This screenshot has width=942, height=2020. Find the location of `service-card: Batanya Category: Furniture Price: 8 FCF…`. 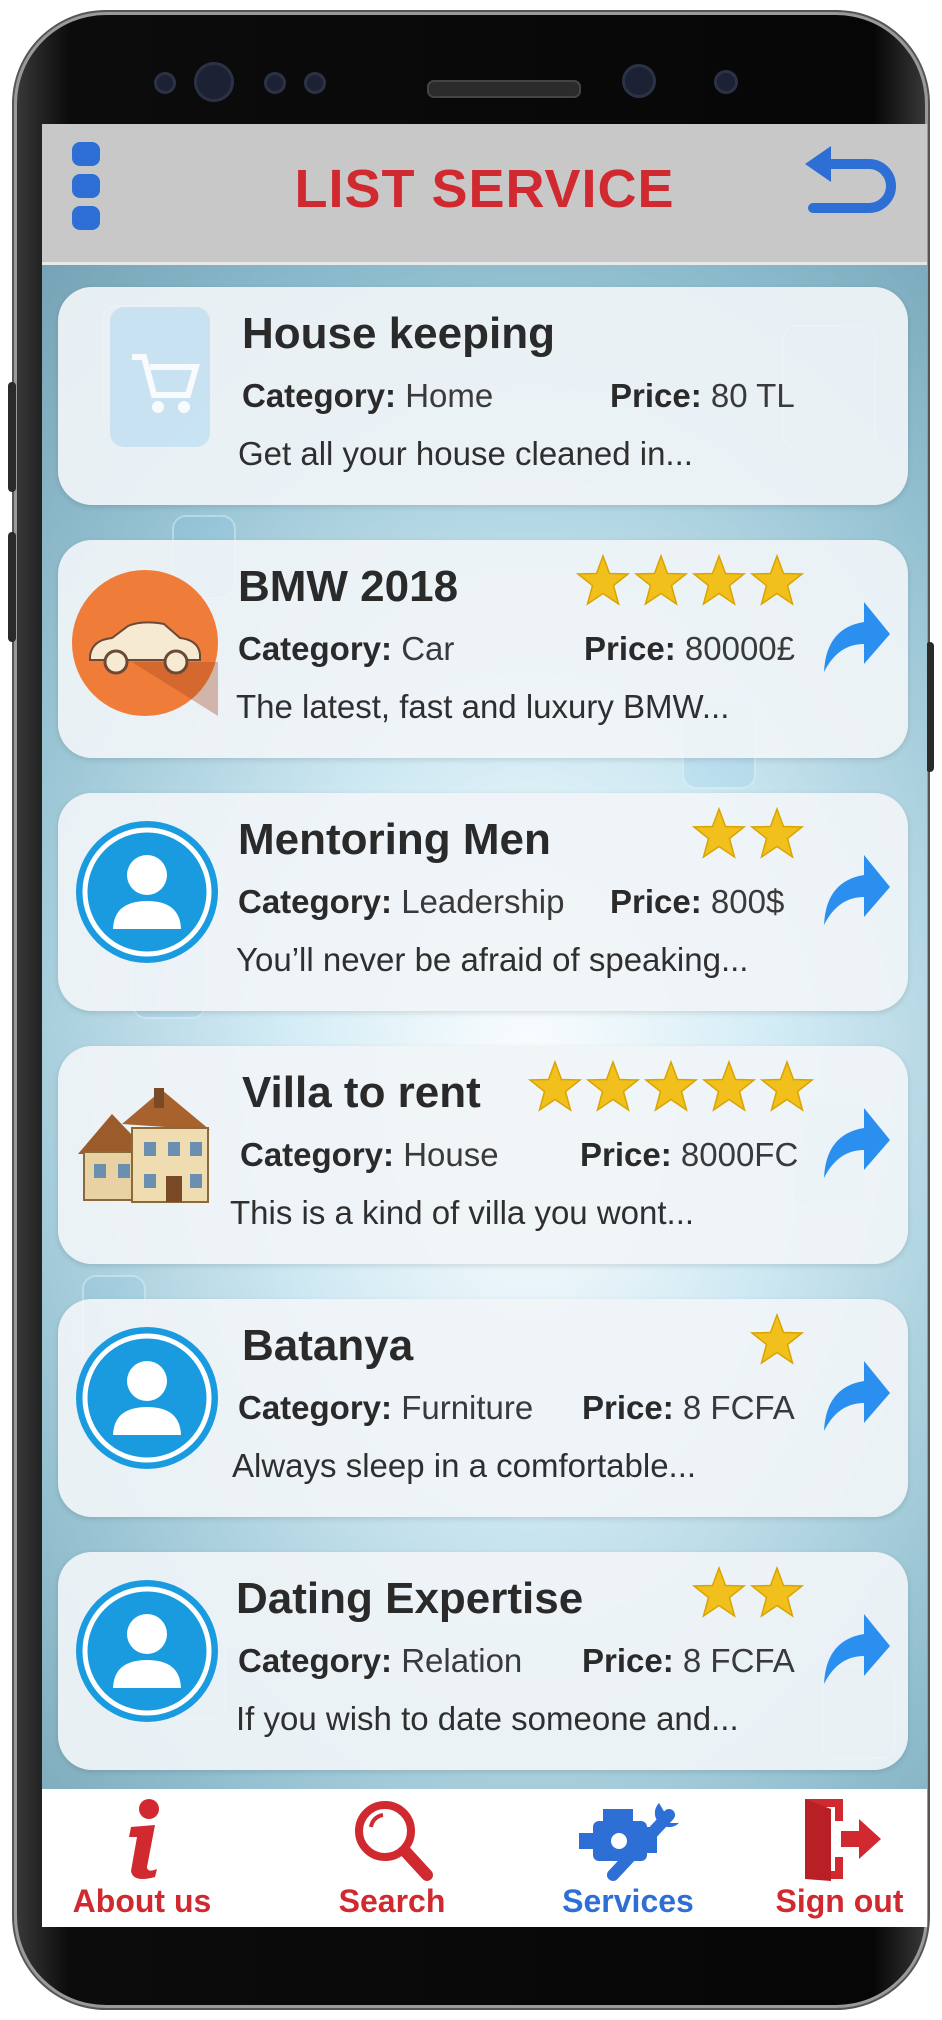

service-card: Batanya Category: Furniture Price: 8 FCF… is located at coordinates (483, 1408).